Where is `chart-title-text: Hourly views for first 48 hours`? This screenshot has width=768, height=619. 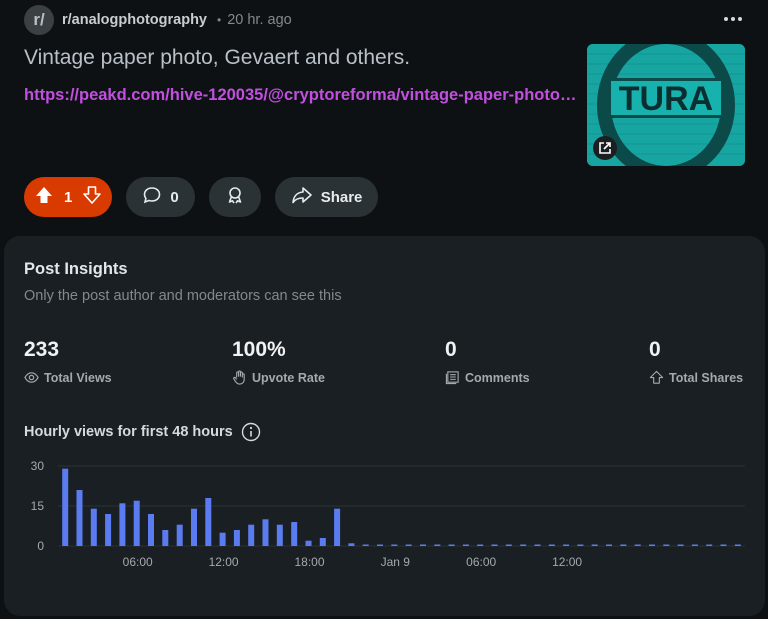
chart-title-text: Hourly views for first 48 hours is located at coordinates (128, 432).